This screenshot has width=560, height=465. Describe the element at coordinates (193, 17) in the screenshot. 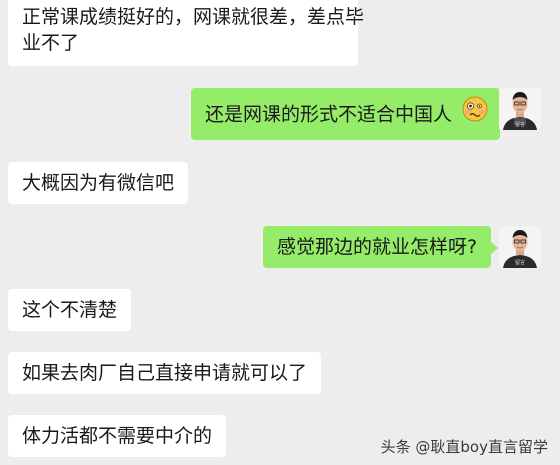

I see `message-text: 正常课成绩挺好的，网课就很差，差点毕` at that location.